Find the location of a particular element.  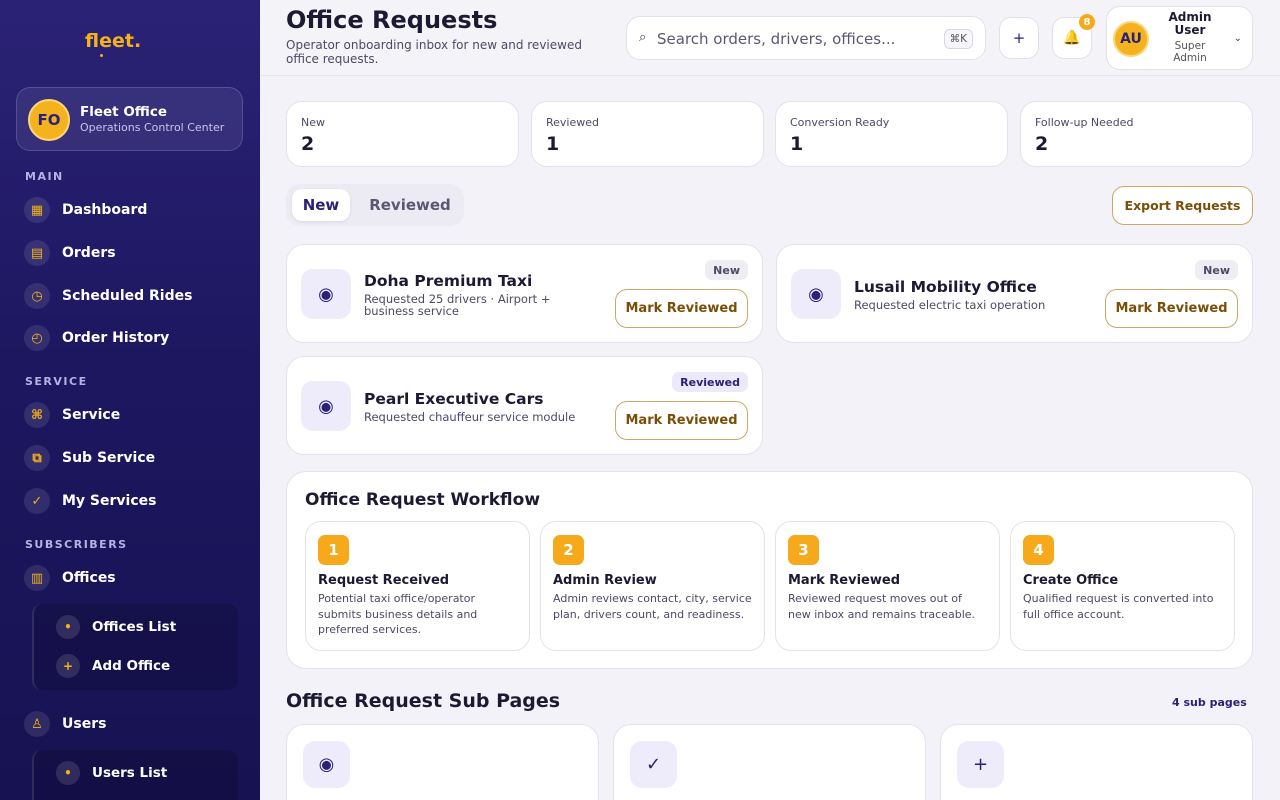

sidebar-item-label: Offices is located at coordinates (89, 578).